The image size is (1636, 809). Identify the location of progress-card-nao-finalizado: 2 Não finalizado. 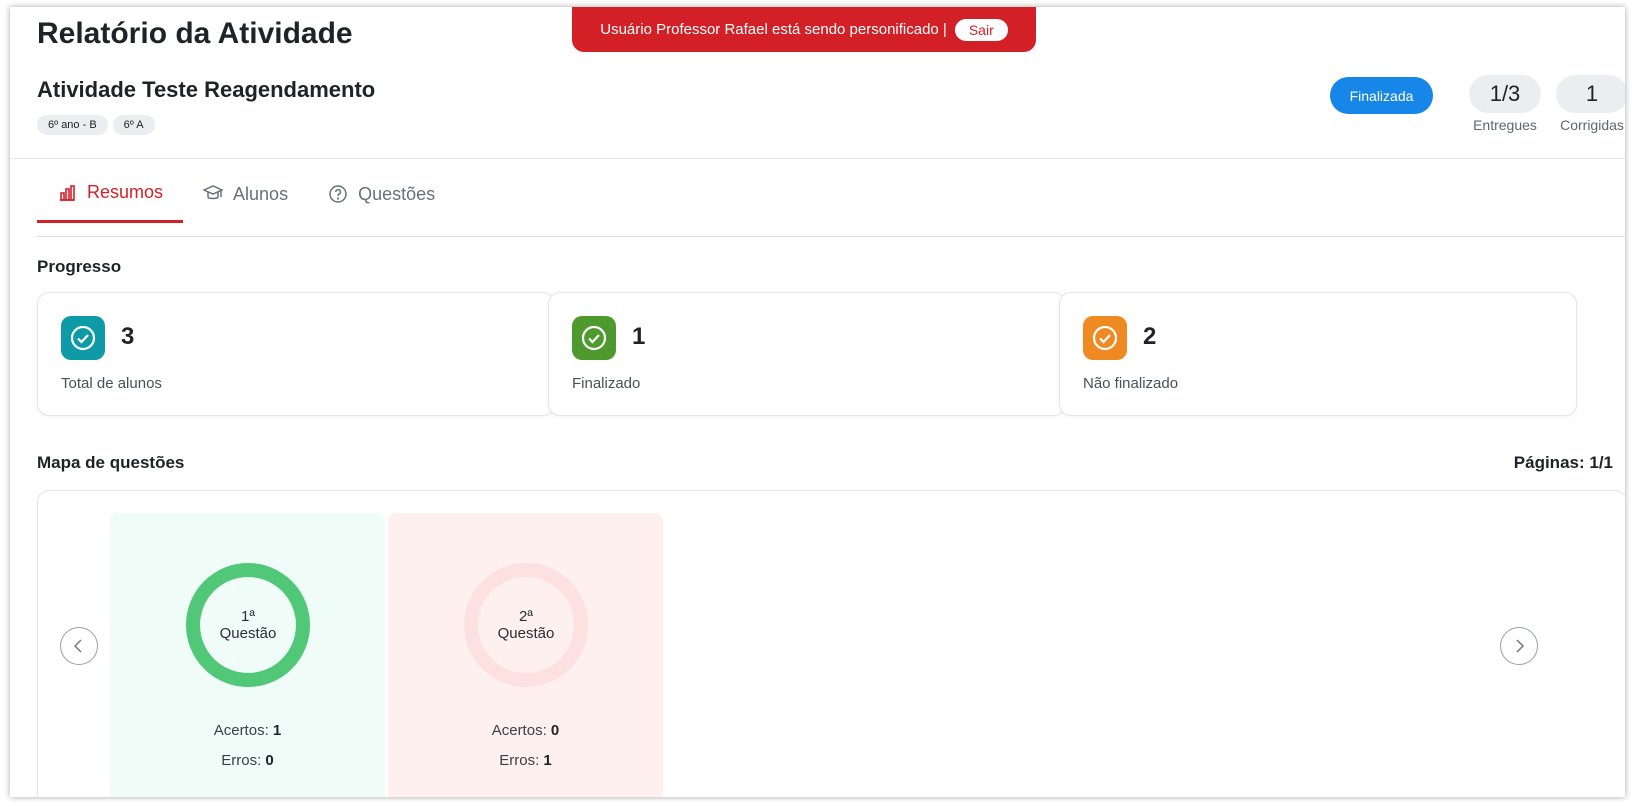
(1318, 354).